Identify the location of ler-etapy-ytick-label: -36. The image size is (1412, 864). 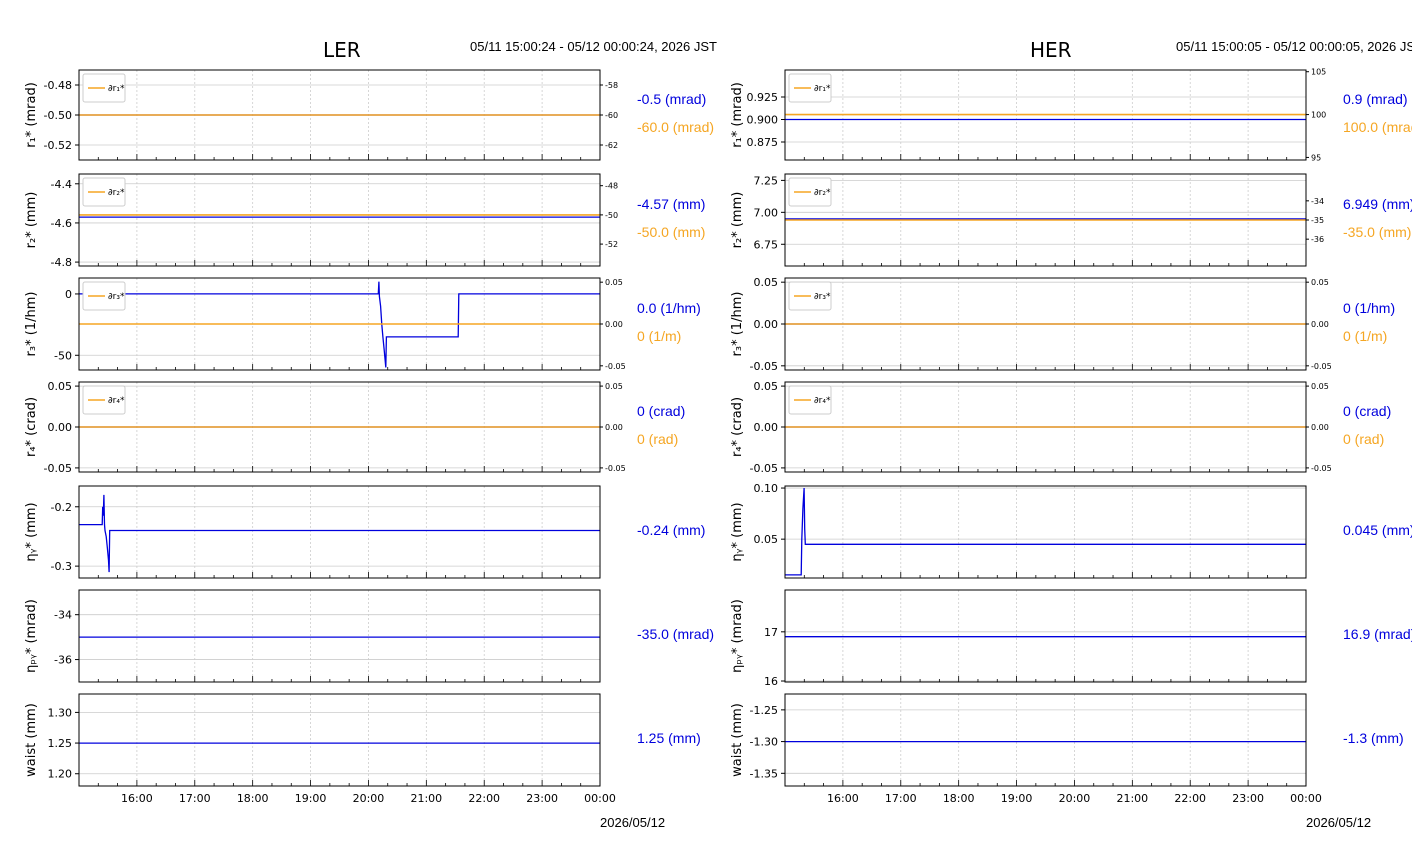
(63, 660).